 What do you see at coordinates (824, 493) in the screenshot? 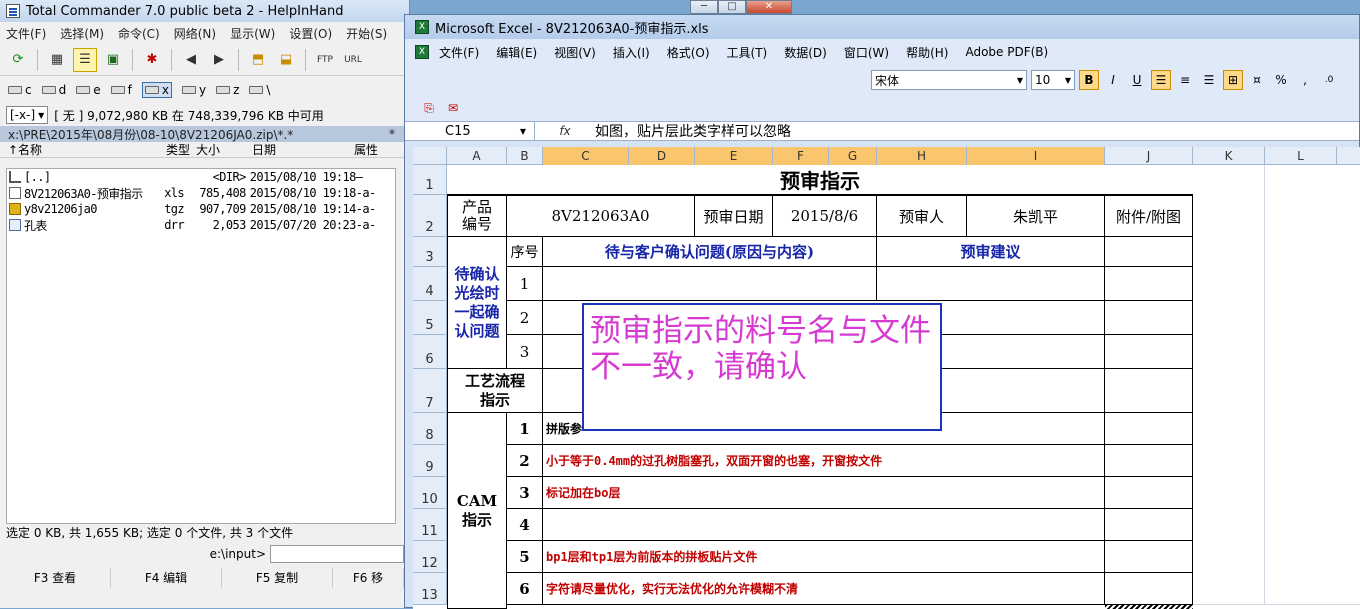
I see `cam-instruction: 标记加在bo层` at bounding box center [824, 493].